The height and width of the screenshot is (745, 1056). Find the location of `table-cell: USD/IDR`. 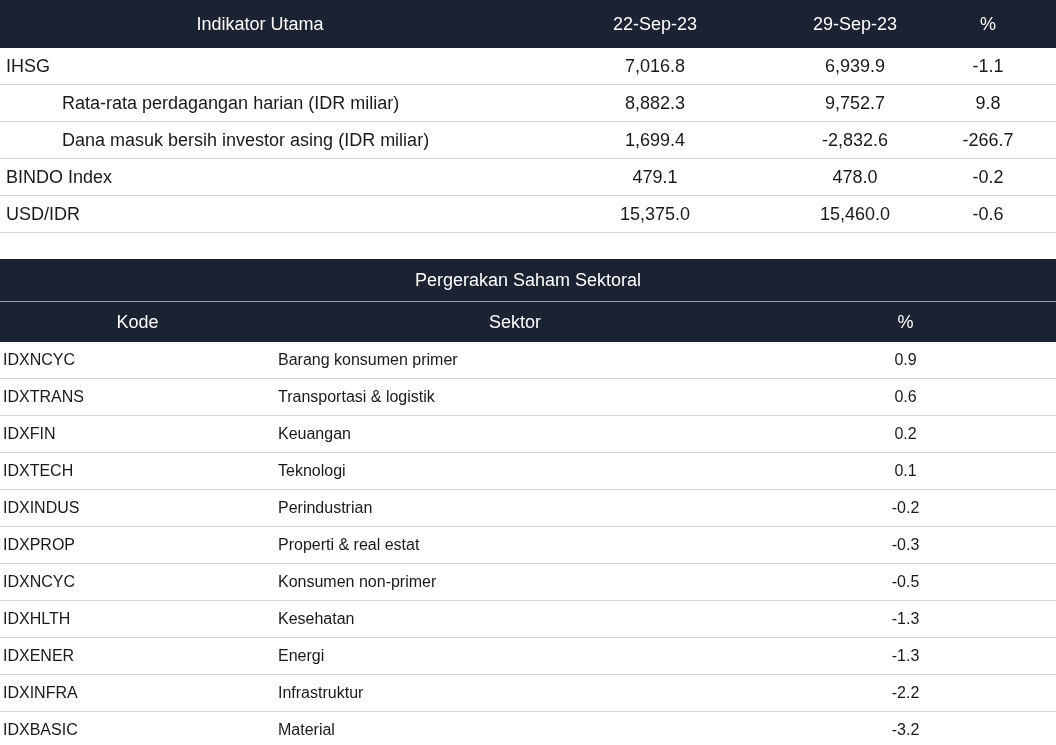

table-cell: USD/IDR is located at coordinates (260, 214).